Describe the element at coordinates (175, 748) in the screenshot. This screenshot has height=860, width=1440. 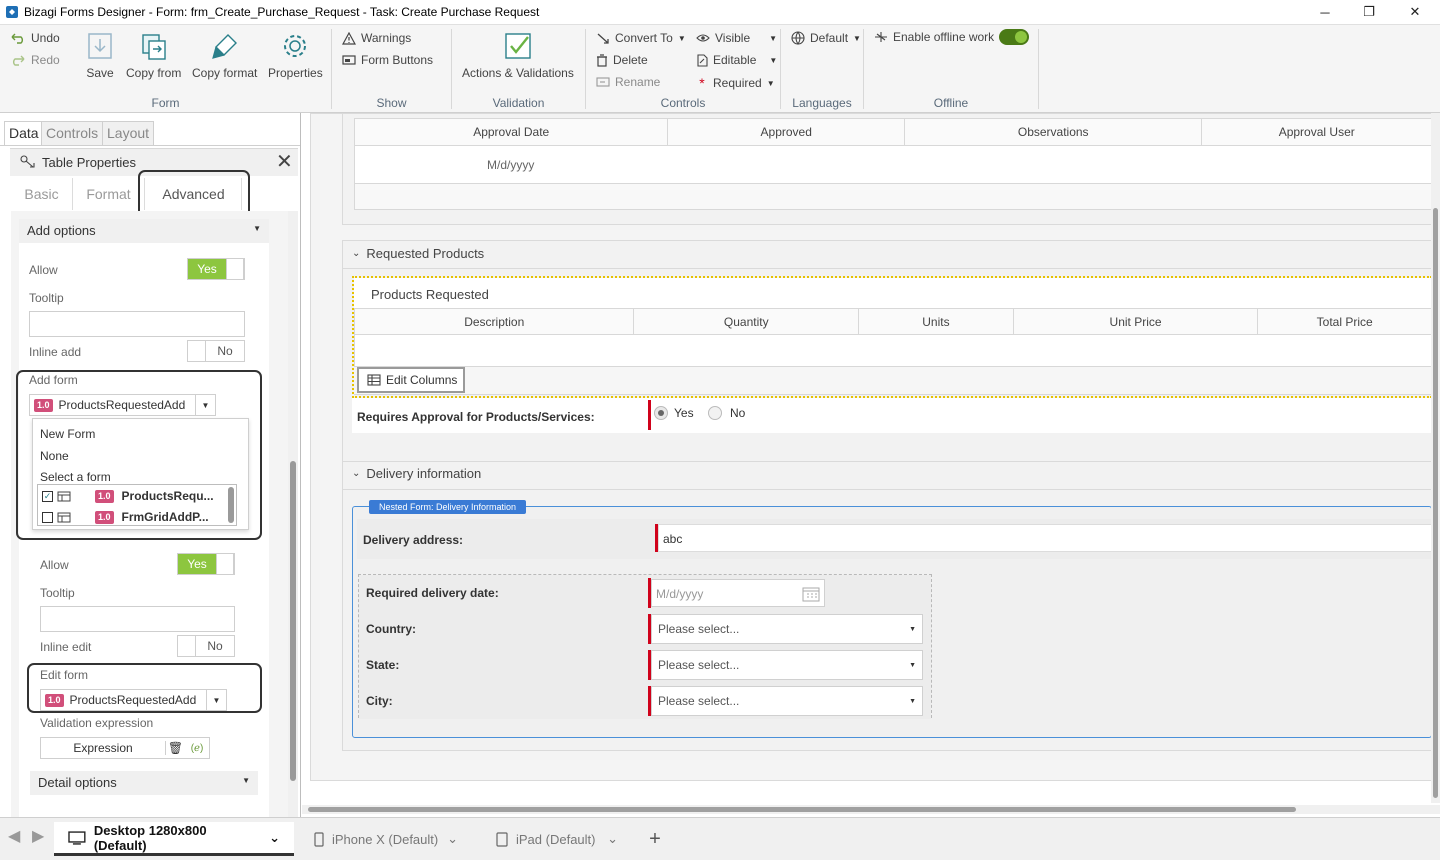
I see `trash-icon: 🗑` at that location.